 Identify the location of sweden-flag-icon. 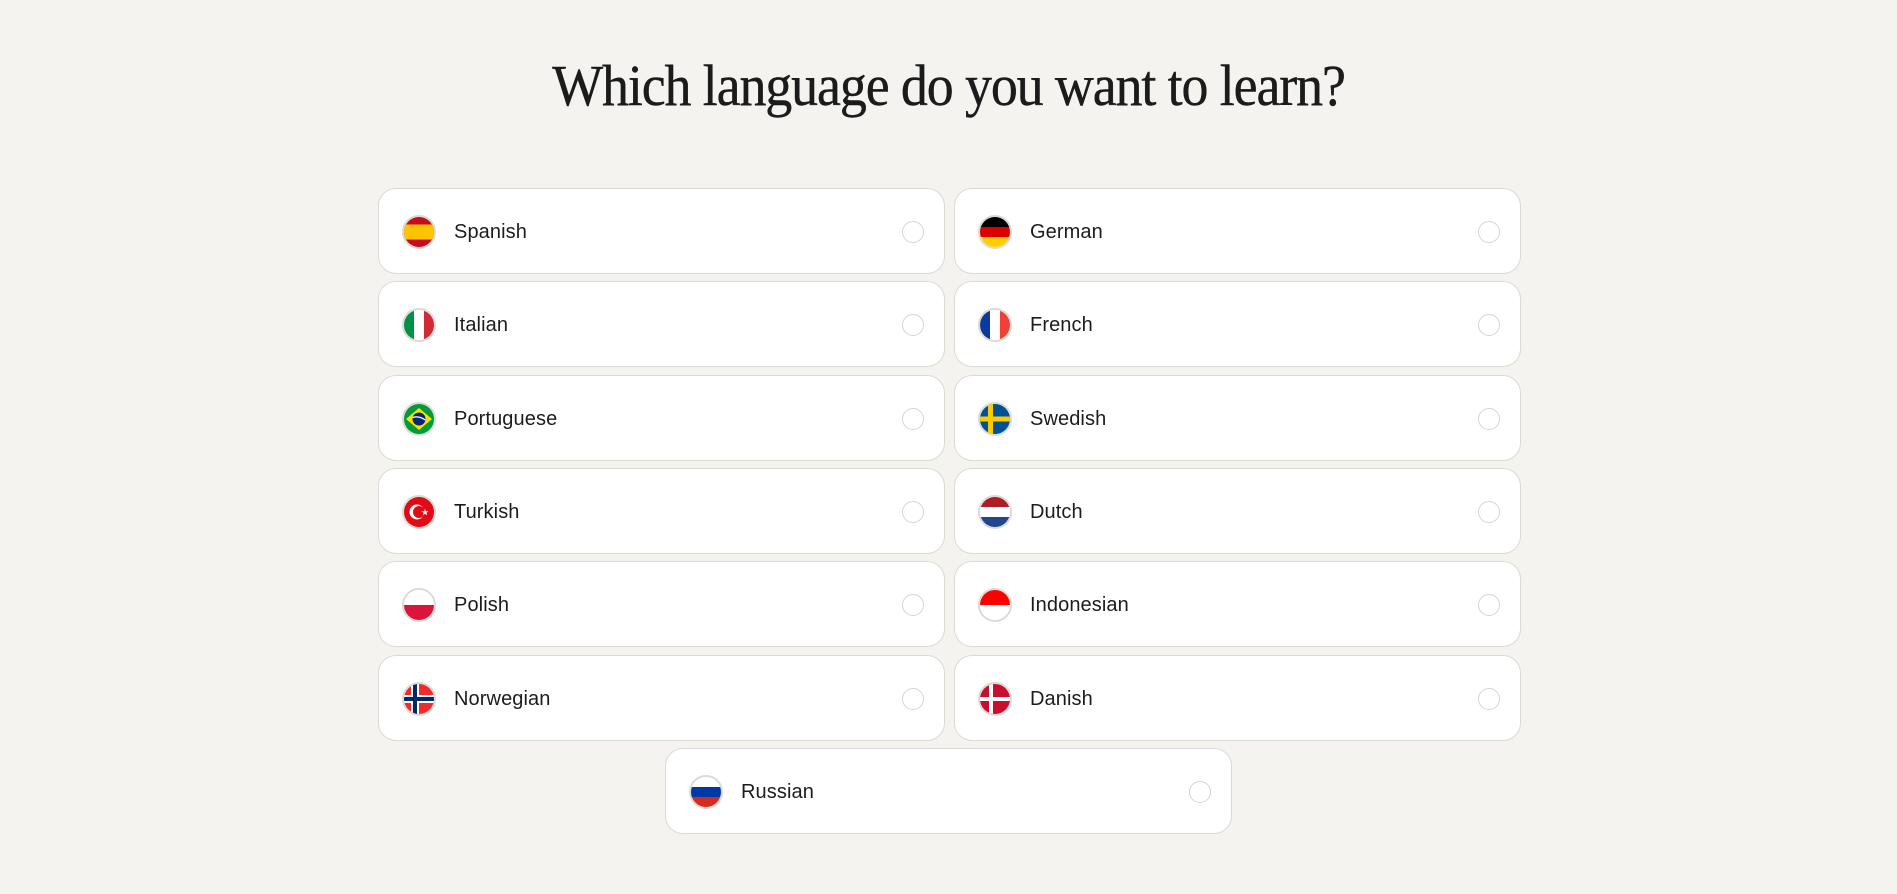
(995, 419).